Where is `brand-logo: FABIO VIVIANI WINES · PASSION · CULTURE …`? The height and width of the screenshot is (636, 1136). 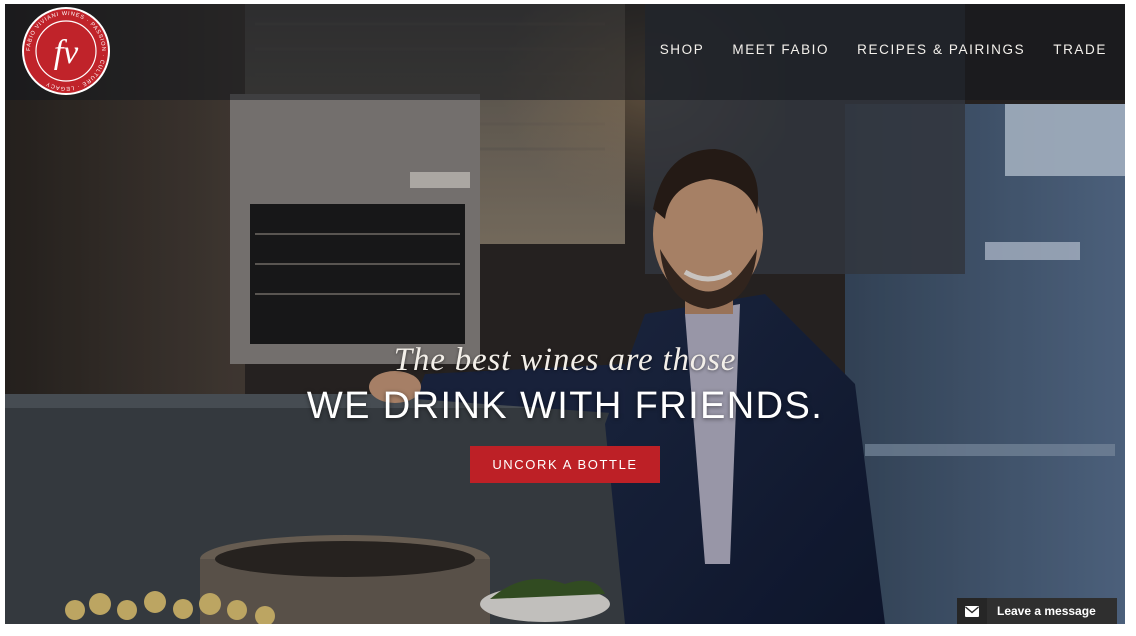
brand-logo: FABIO VIVIANI WINES · PASSION · CULTURE … is located at coordinates (66, 51).